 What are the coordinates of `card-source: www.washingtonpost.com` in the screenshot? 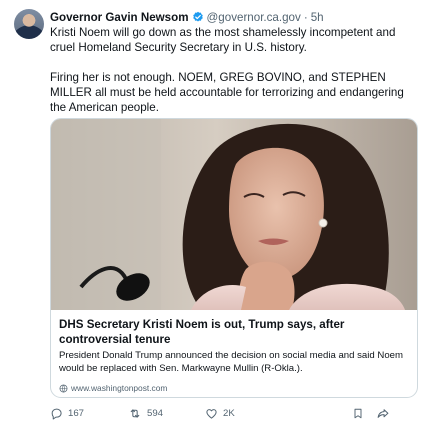 It's located at (236, 388).